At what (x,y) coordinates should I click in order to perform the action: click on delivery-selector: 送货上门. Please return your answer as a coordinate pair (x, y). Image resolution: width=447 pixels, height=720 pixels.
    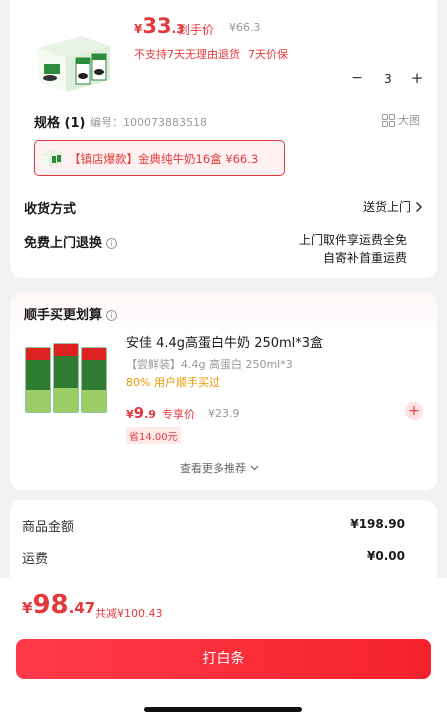
    Looking at the image, I should click on (393, 206).